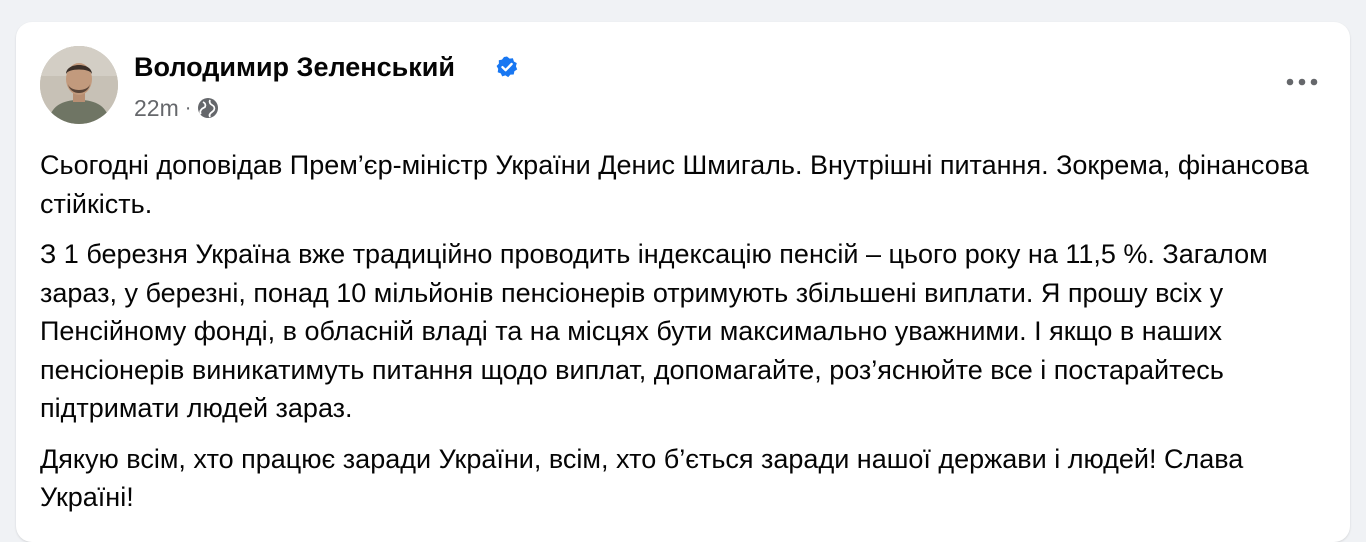 The height and width of the screenshot is (542, 1366). Describe the element at coordinates (507, 67) in the screenshot. I see `verified-badge-icon` at that location.